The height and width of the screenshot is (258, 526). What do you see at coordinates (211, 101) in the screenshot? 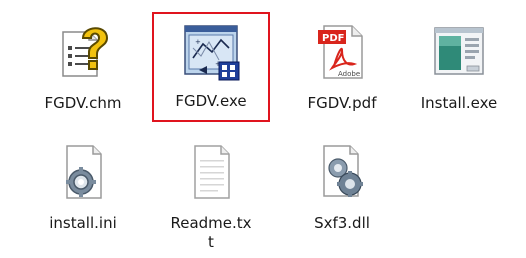
I see `file-name: FGDV.exe` at bounding box center [211, 101].